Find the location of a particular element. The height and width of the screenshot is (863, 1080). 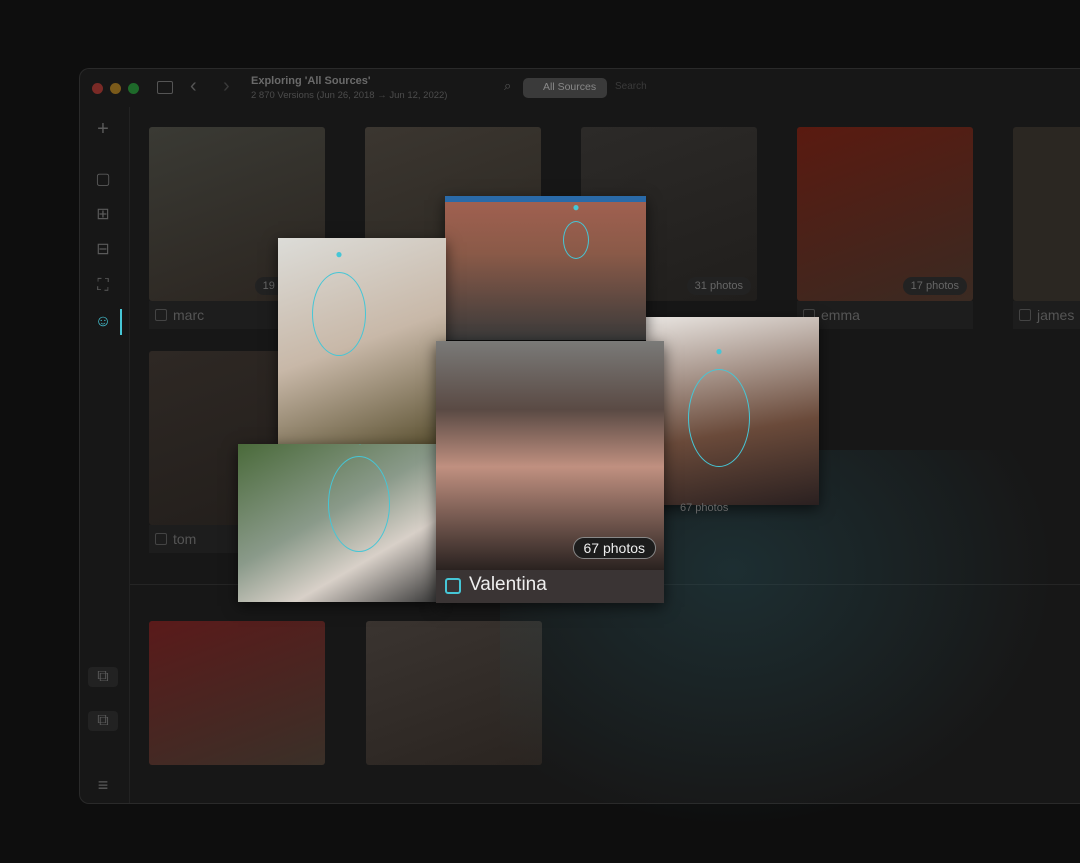

map-icon: ⛶ is located at coordinates (103, 286).